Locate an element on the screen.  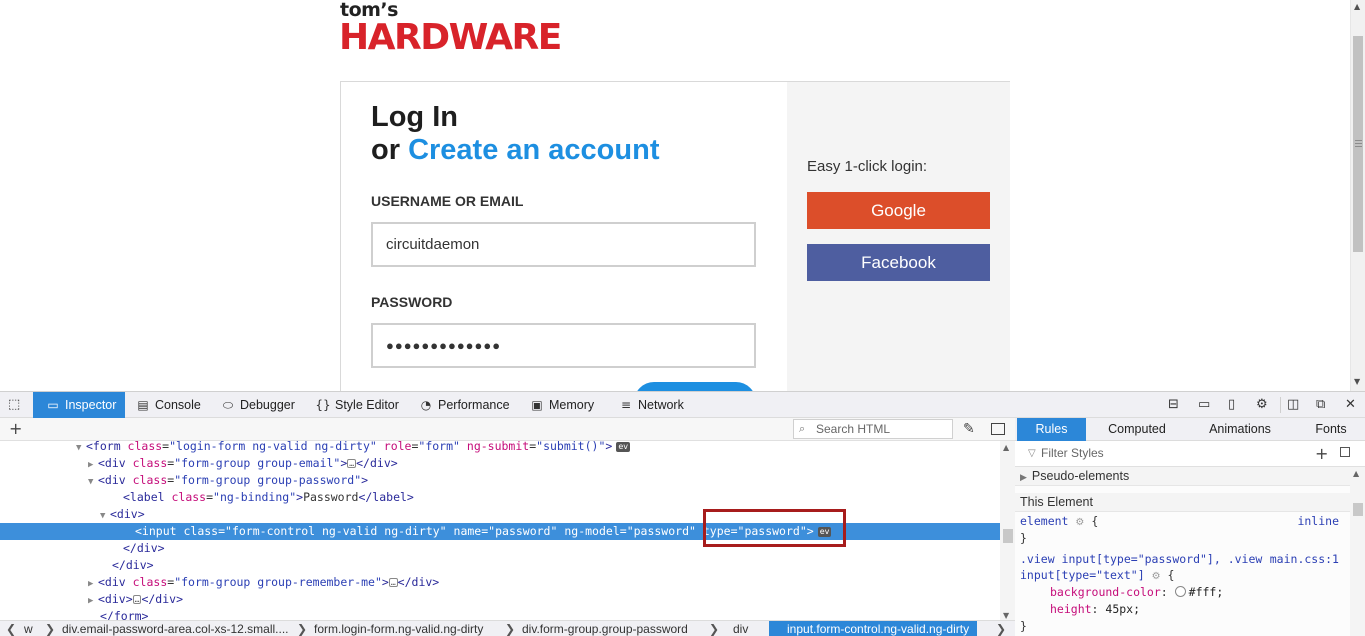
tree-scroll-down-icon: ▼ is located at coordinates (1006, 615).